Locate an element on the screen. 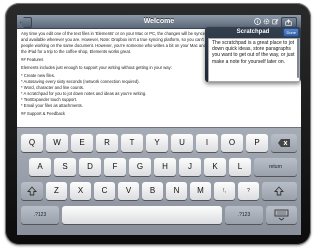 This screenshot has height=250, width=320. scratchpad-done-button: Done is located at coordinates (291, 32).